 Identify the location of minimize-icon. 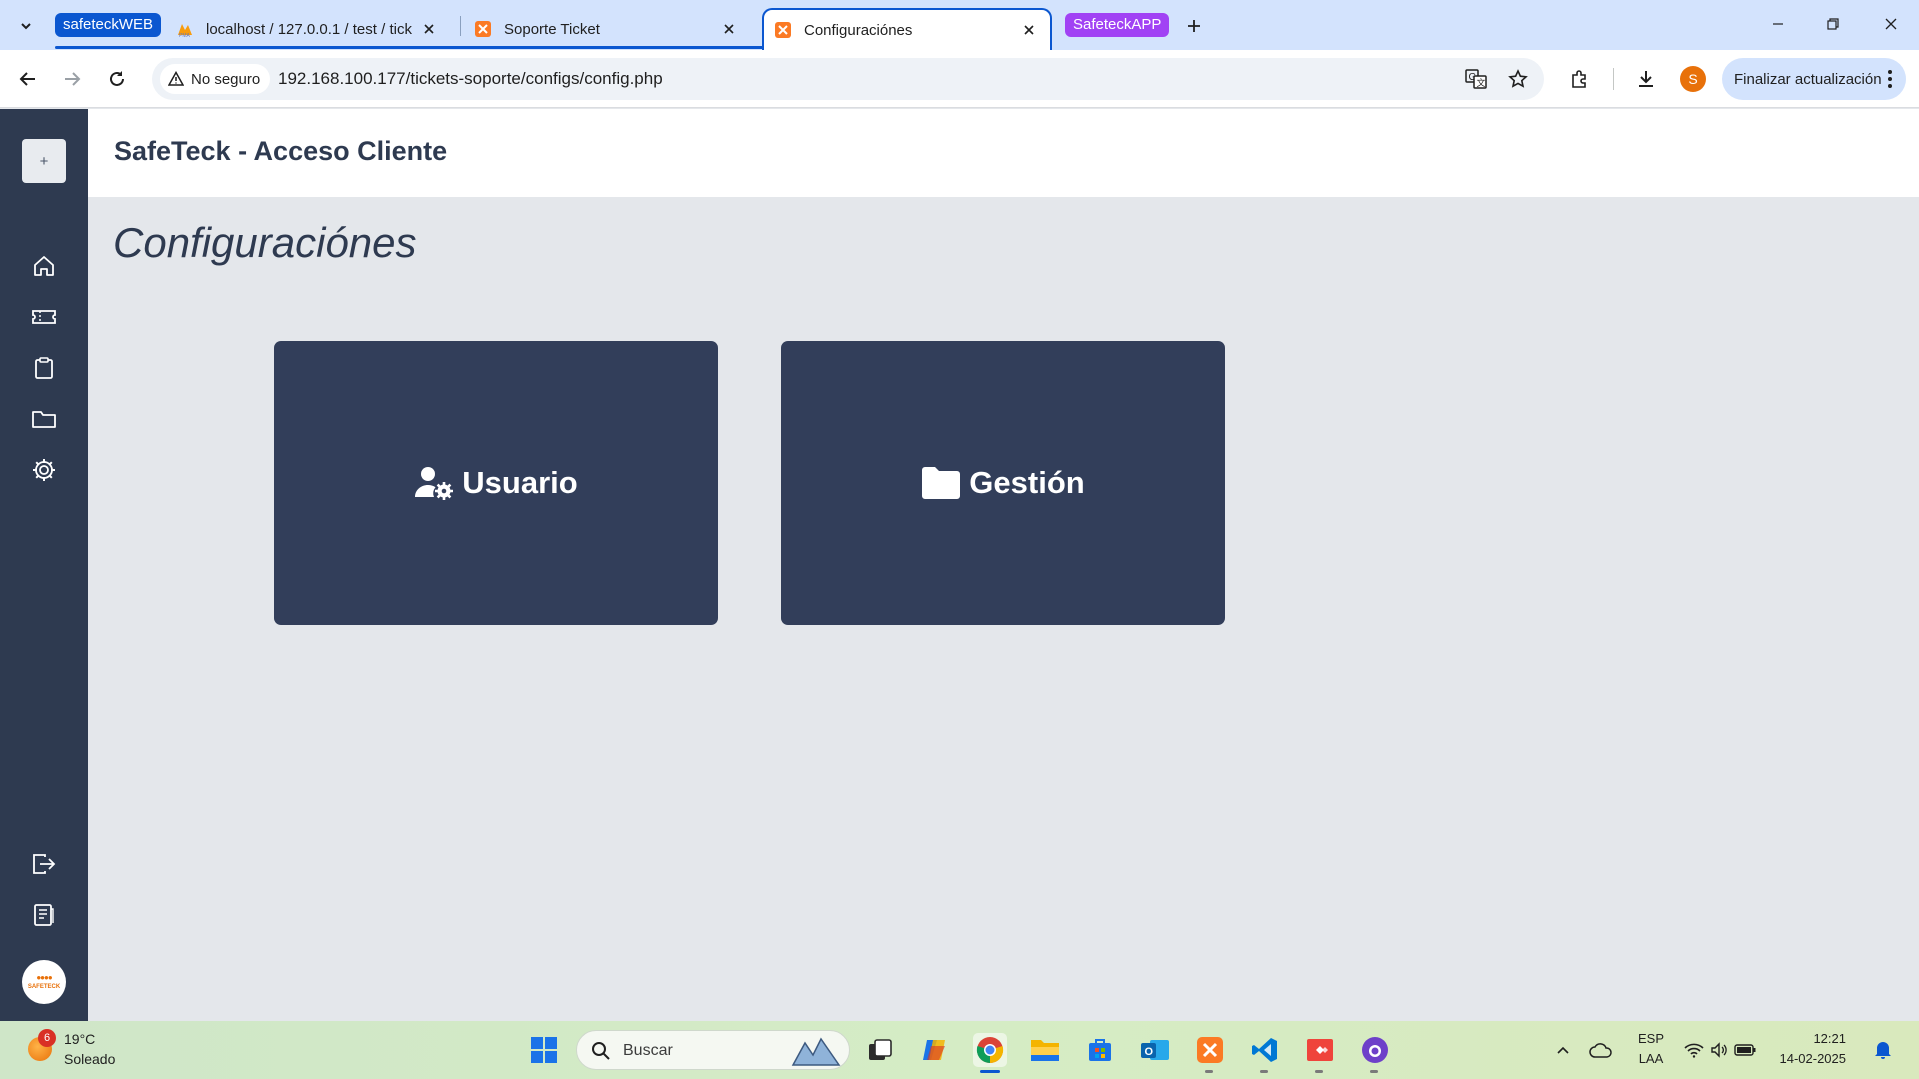
(1778, 24).